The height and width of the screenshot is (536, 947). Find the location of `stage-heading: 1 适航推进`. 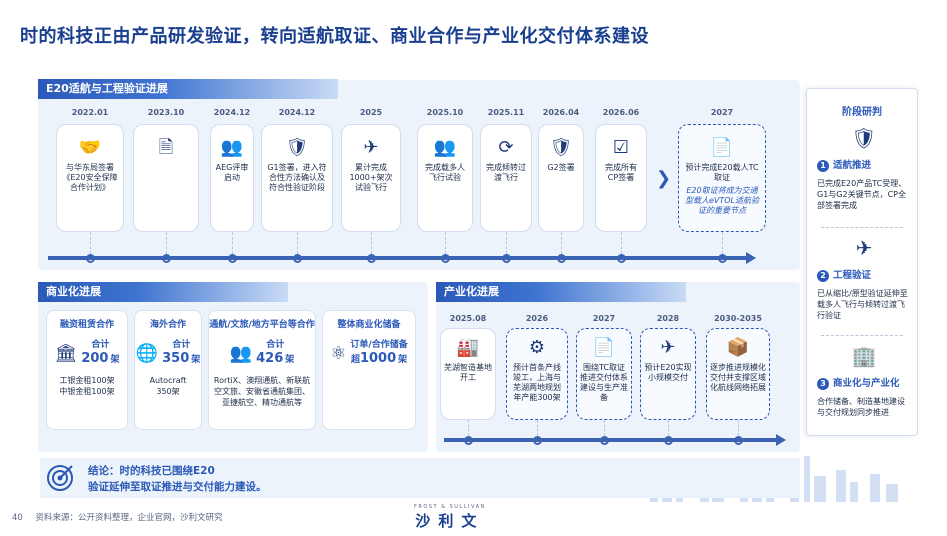

stage-heading: 1 适航推进 is located at coordinates (864, 164).